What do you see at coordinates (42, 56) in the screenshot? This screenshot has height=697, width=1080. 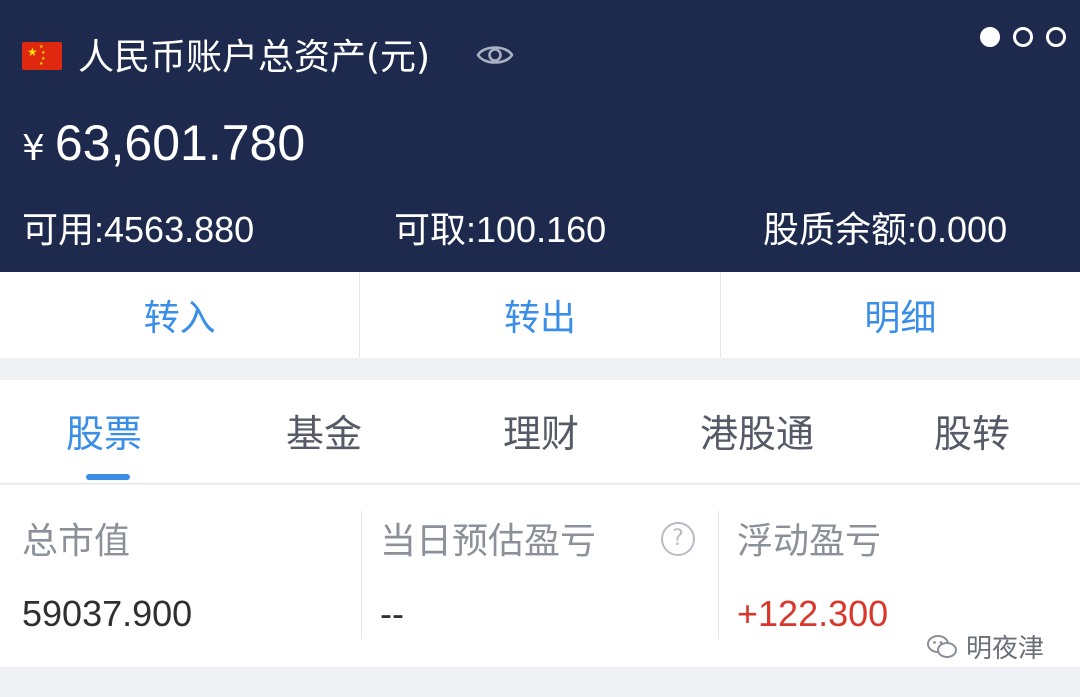 I see `china-flag-icon: ★ ★ ★ ★ ★` at bounding box center [42, 56].